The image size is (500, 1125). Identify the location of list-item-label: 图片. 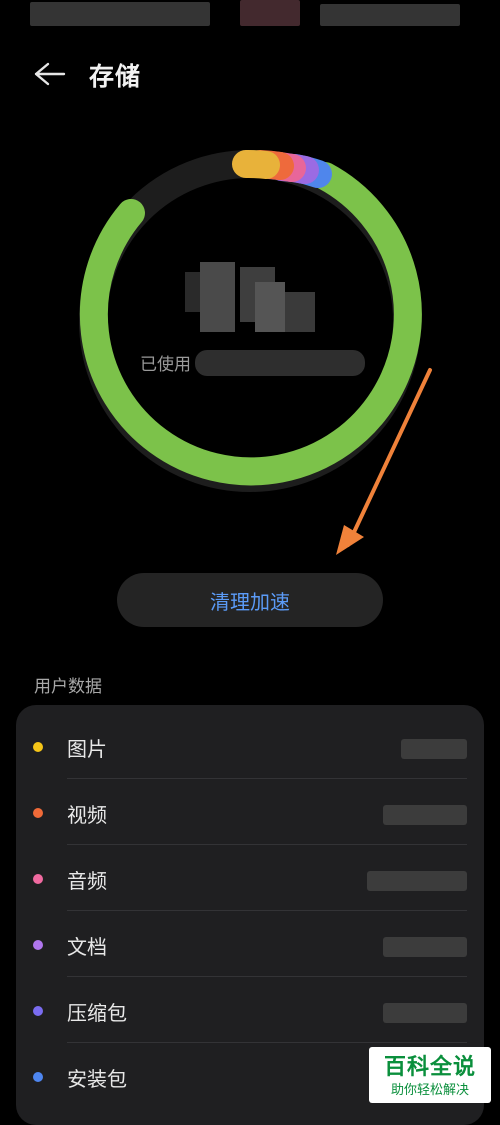
(87, 749).